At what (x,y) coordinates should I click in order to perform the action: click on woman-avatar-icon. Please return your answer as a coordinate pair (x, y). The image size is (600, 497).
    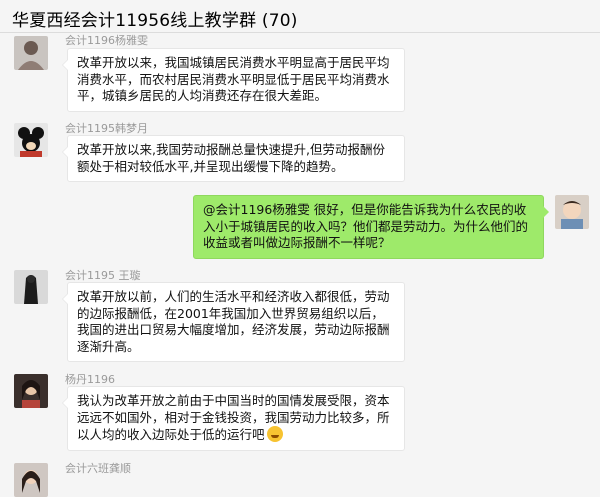
    Looking at the image, I should click on (31, 391).